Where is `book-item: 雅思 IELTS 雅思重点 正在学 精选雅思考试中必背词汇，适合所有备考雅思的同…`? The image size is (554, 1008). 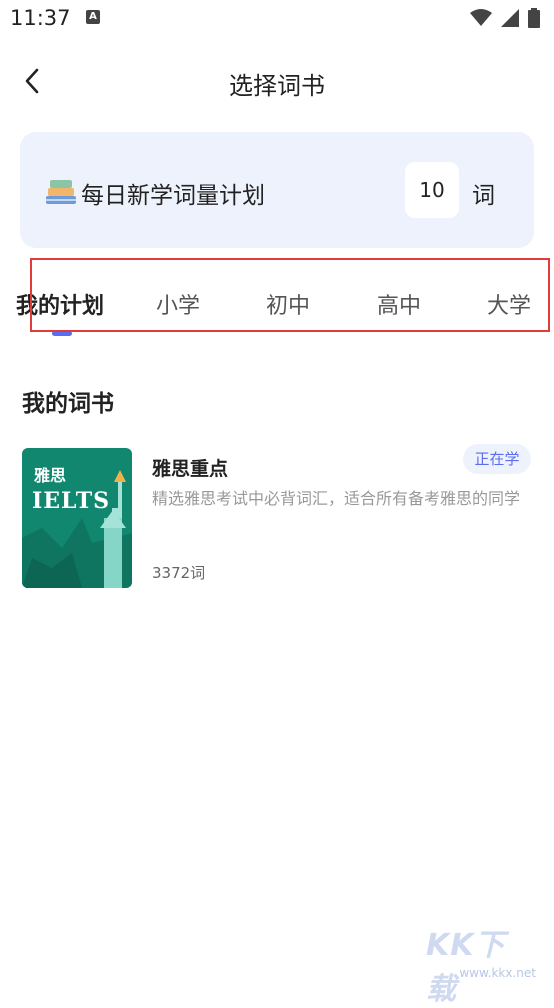 book-item: 雅思 IELTS 雅思重点 正在学 精选雅思考试中必背词汇，适合所有备考雅思的同… is located at coordinates (277, 519).